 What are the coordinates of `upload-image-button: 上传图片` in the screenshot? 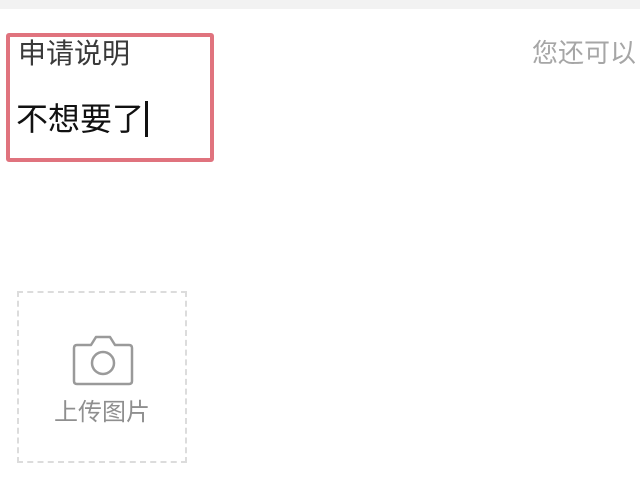 It's located at (102, 377).